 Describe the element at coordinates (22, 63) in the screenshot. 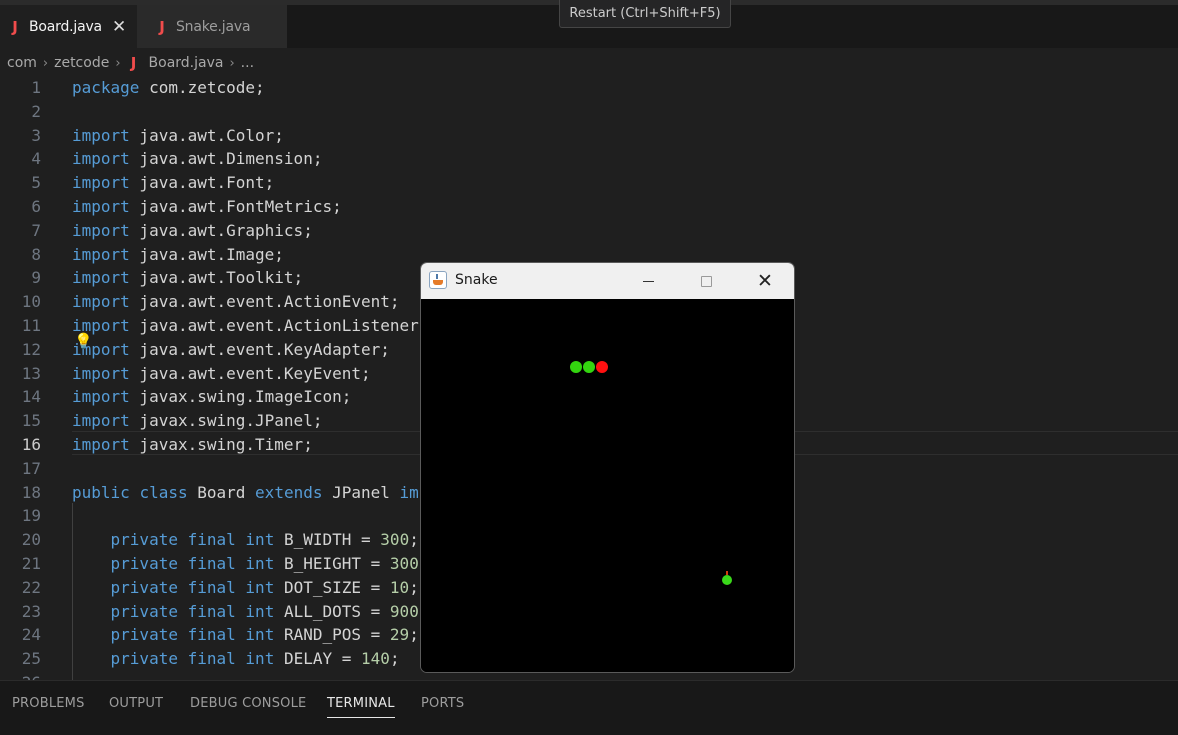

I see `breadcrumb-item-com: com` at that location.